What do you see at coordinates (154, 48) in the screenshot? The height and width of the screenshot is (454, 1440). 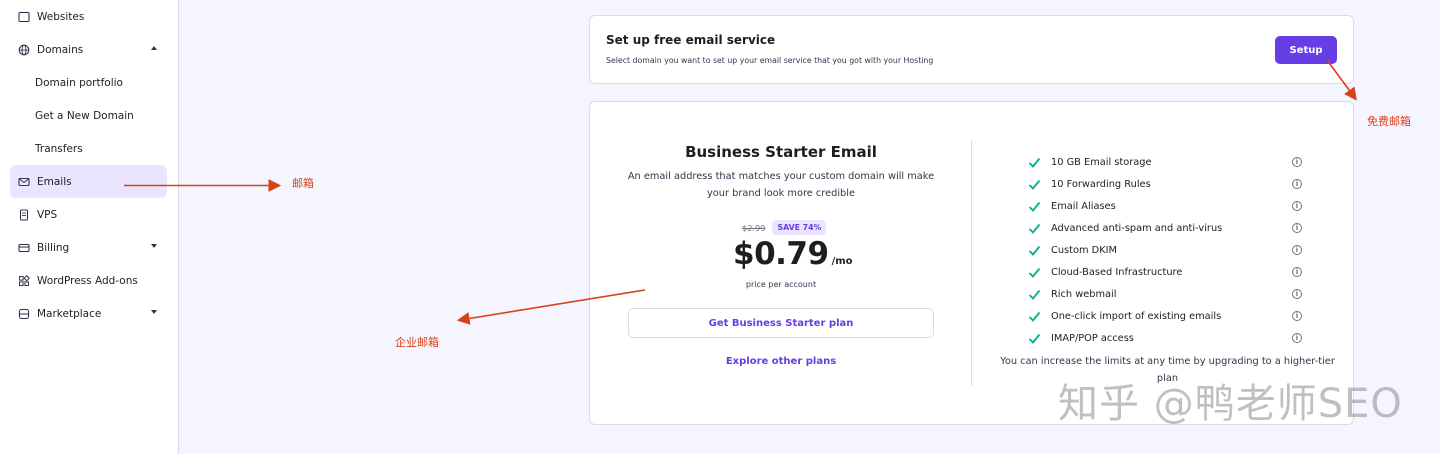 I see `chevron-up-icon` at bounding box center [154, 48].